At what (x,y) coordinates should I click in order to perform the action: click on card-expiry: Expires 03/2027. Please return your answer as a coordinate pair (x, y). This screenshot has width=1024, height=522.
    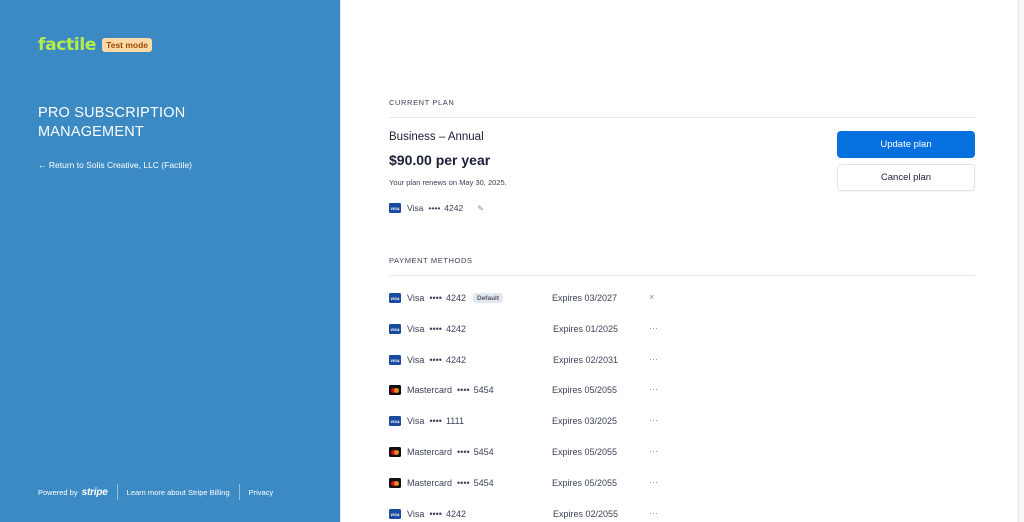
    Looking at the image, I should click on (585, 298).